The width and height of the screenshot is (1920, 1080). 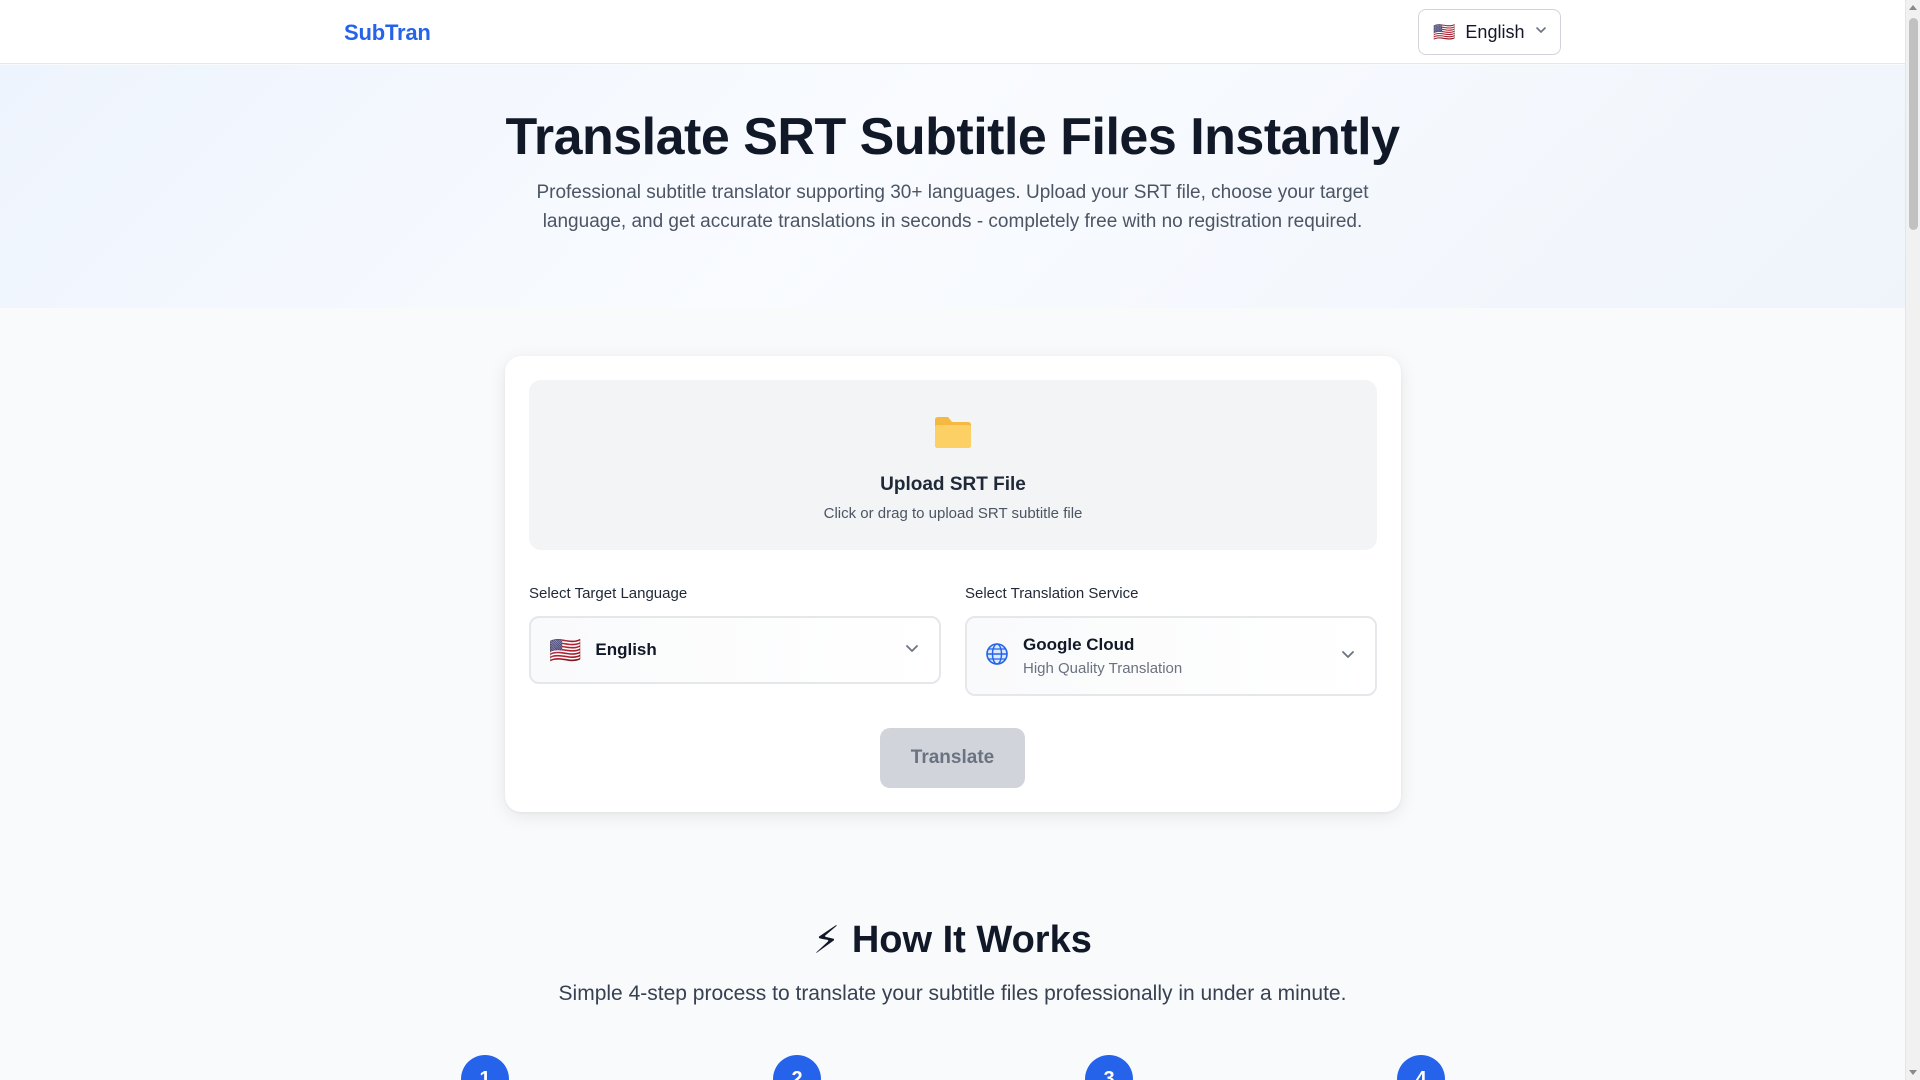 I want to click on target-language-select: 🇺🇸 English, so click(x=735, y=650).